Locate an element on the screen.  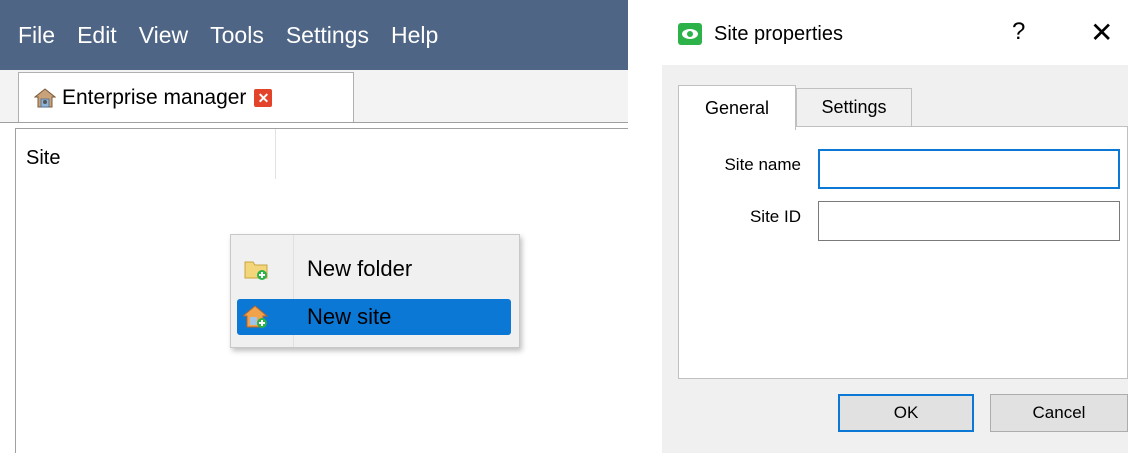
dialog-title-bar: Site properties ? ✕ is located at coordinates (895, 32).